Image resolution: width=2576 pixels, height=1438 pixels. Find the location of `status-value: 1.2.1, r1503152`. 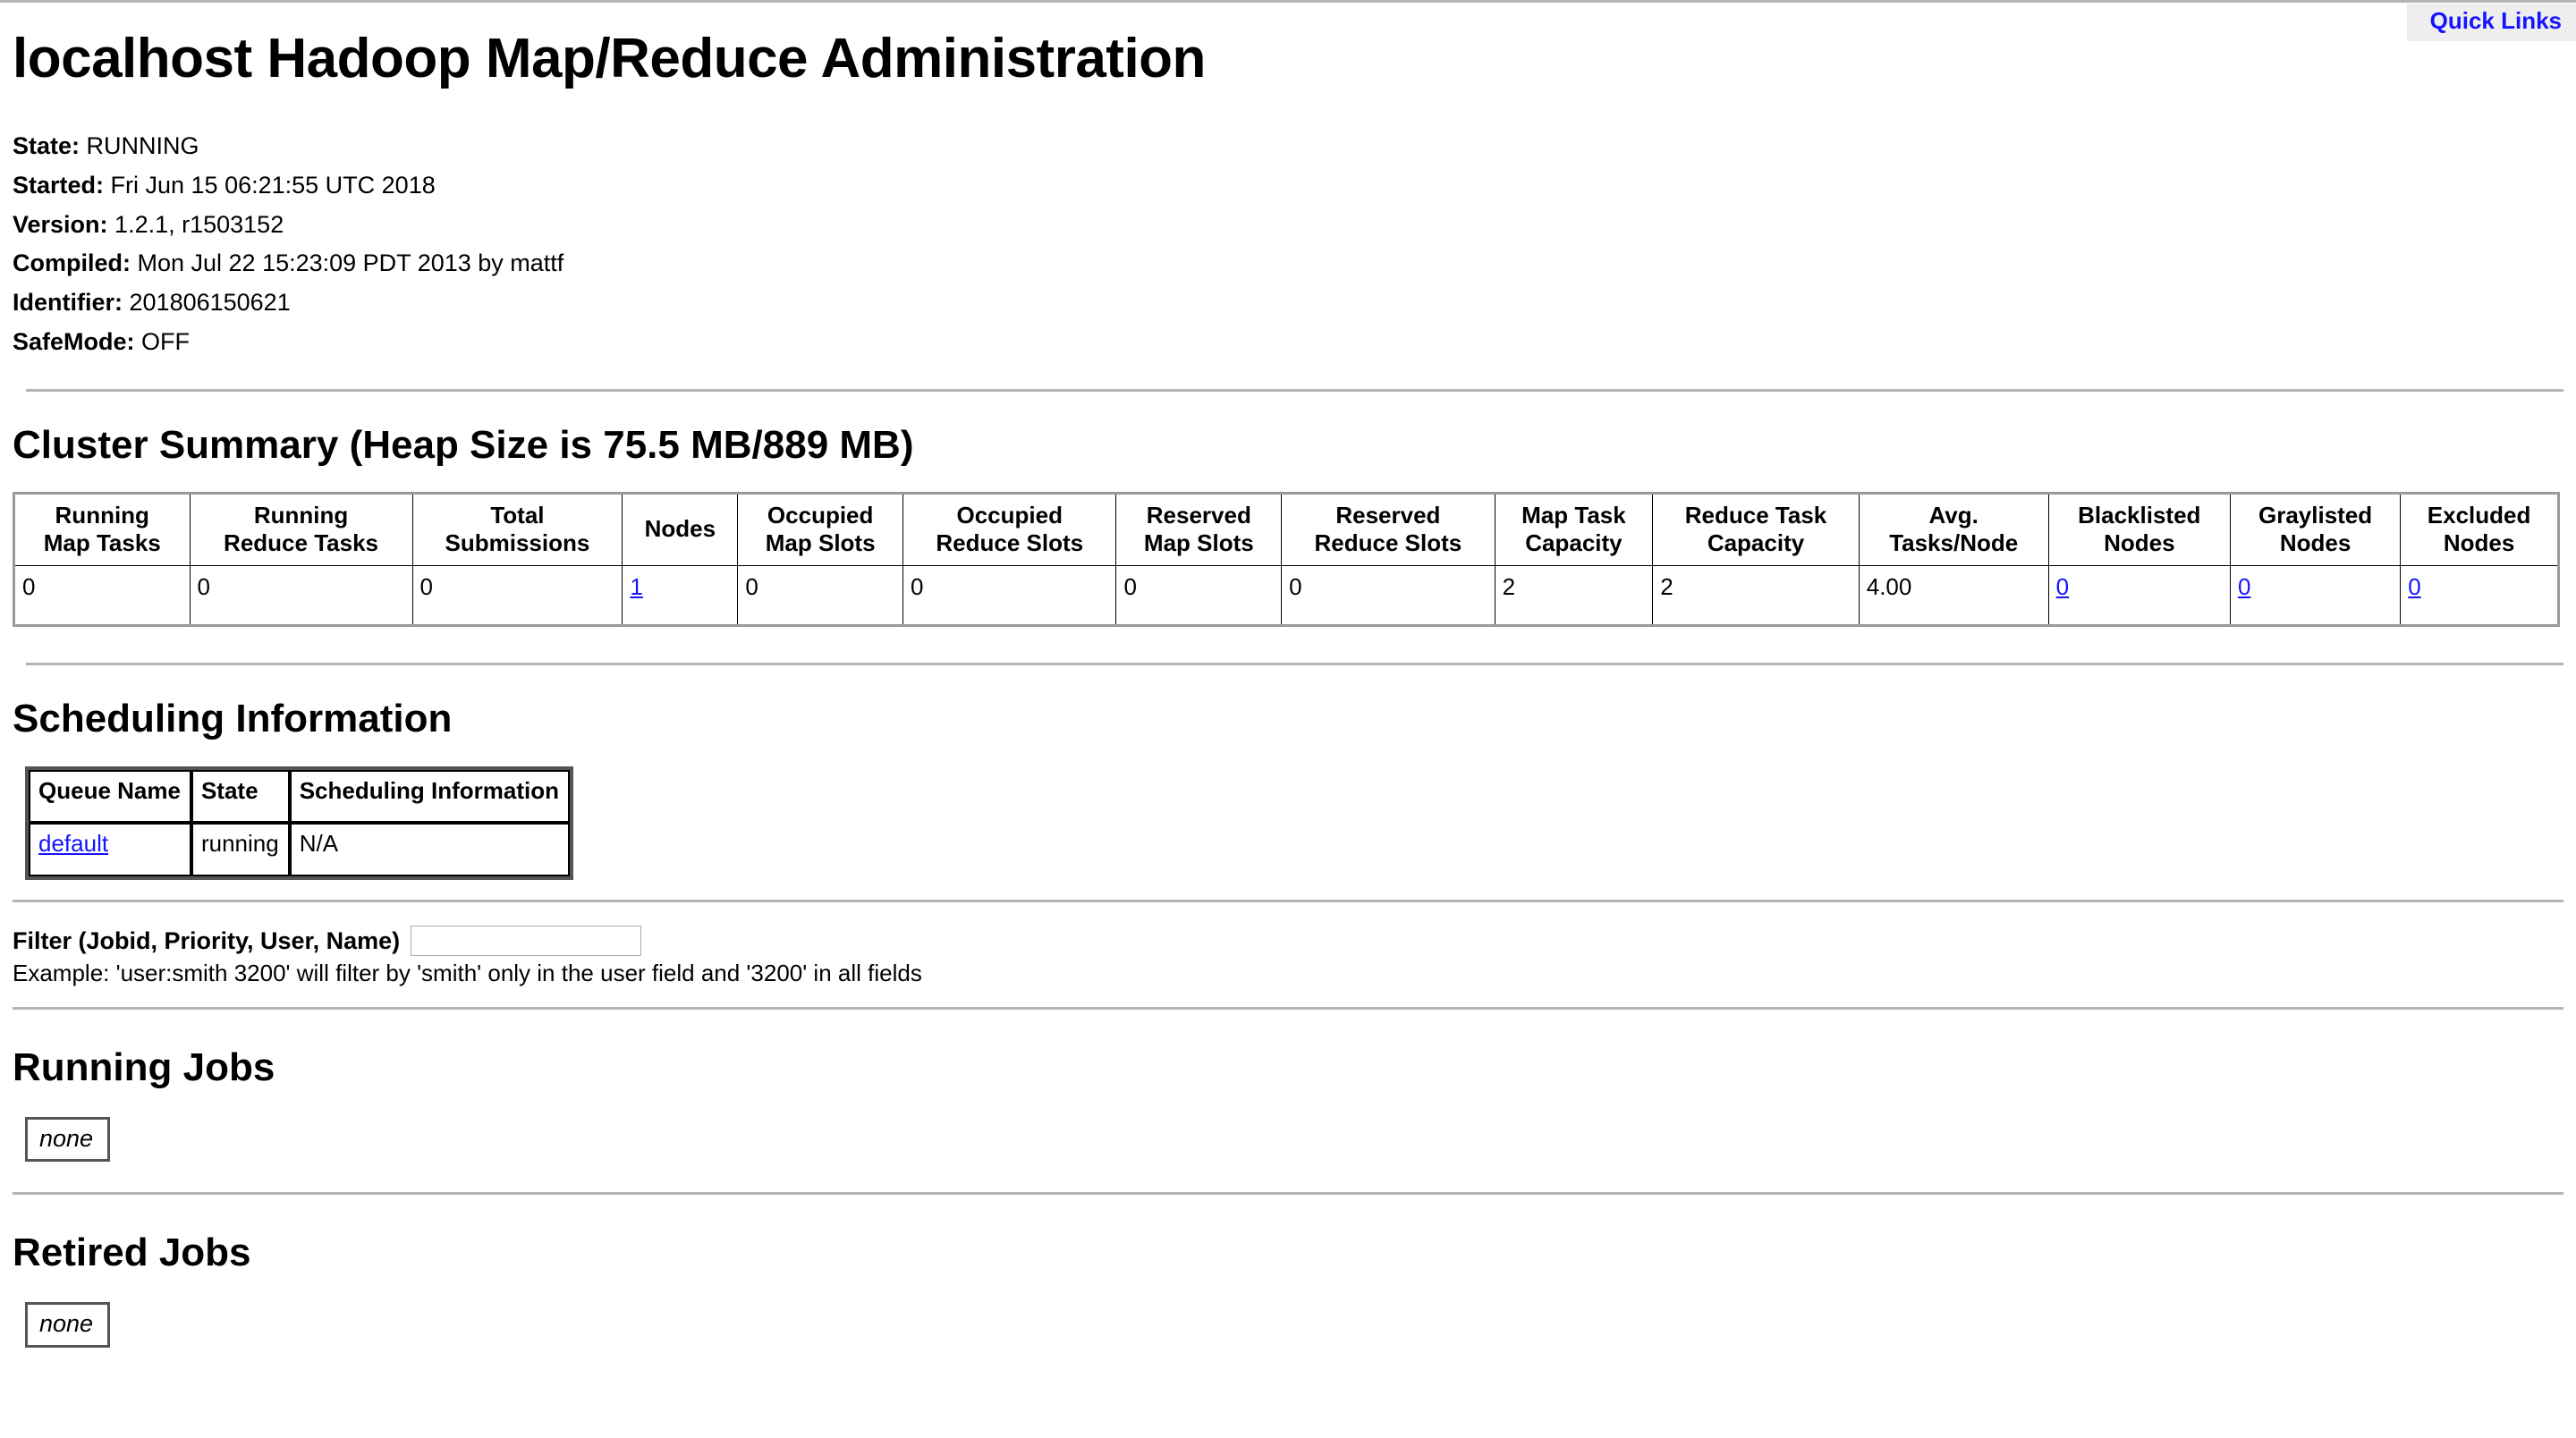

status-value: 1.2.1, r1503152 is located at coordinates (195, 224).